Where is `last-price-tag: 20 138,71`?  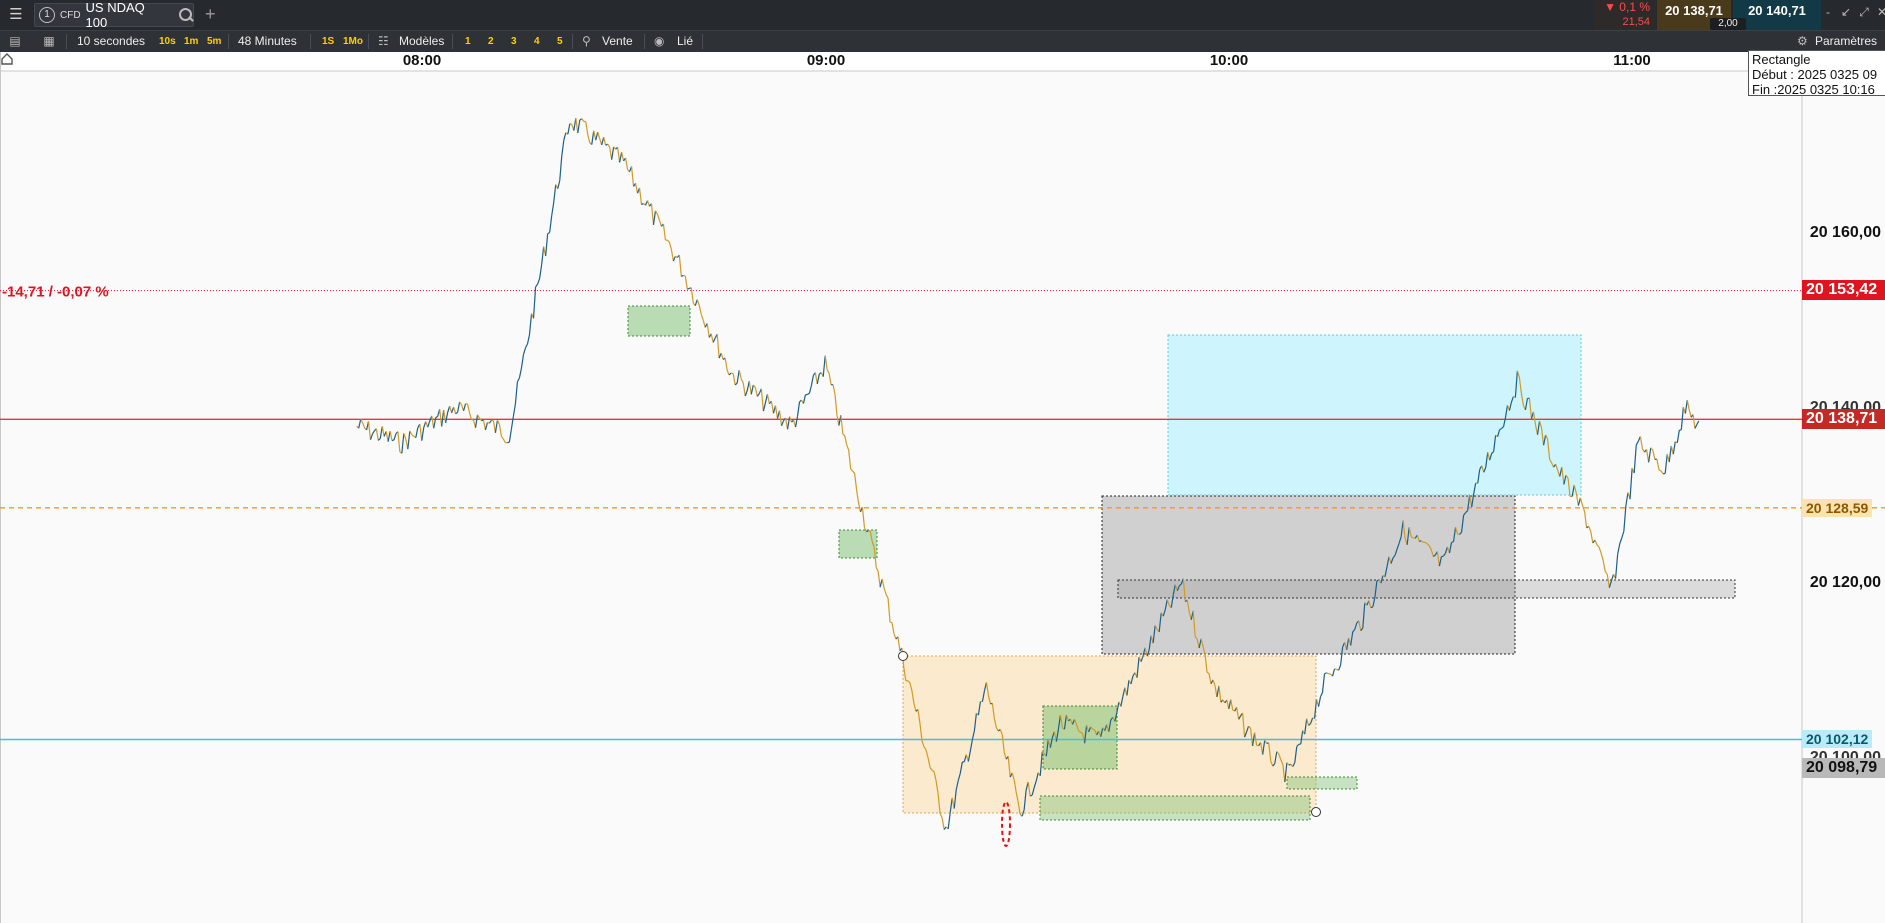
last-price-tag: 20 138,71 is located at coordinates (1843, 419).